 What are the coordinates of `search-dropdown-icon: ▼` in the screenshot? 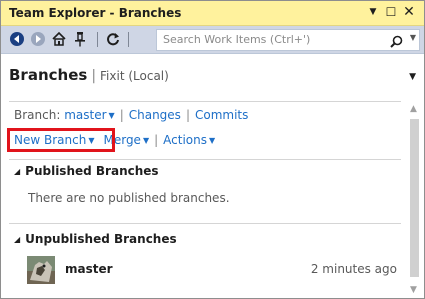 It's located at (413, 37).